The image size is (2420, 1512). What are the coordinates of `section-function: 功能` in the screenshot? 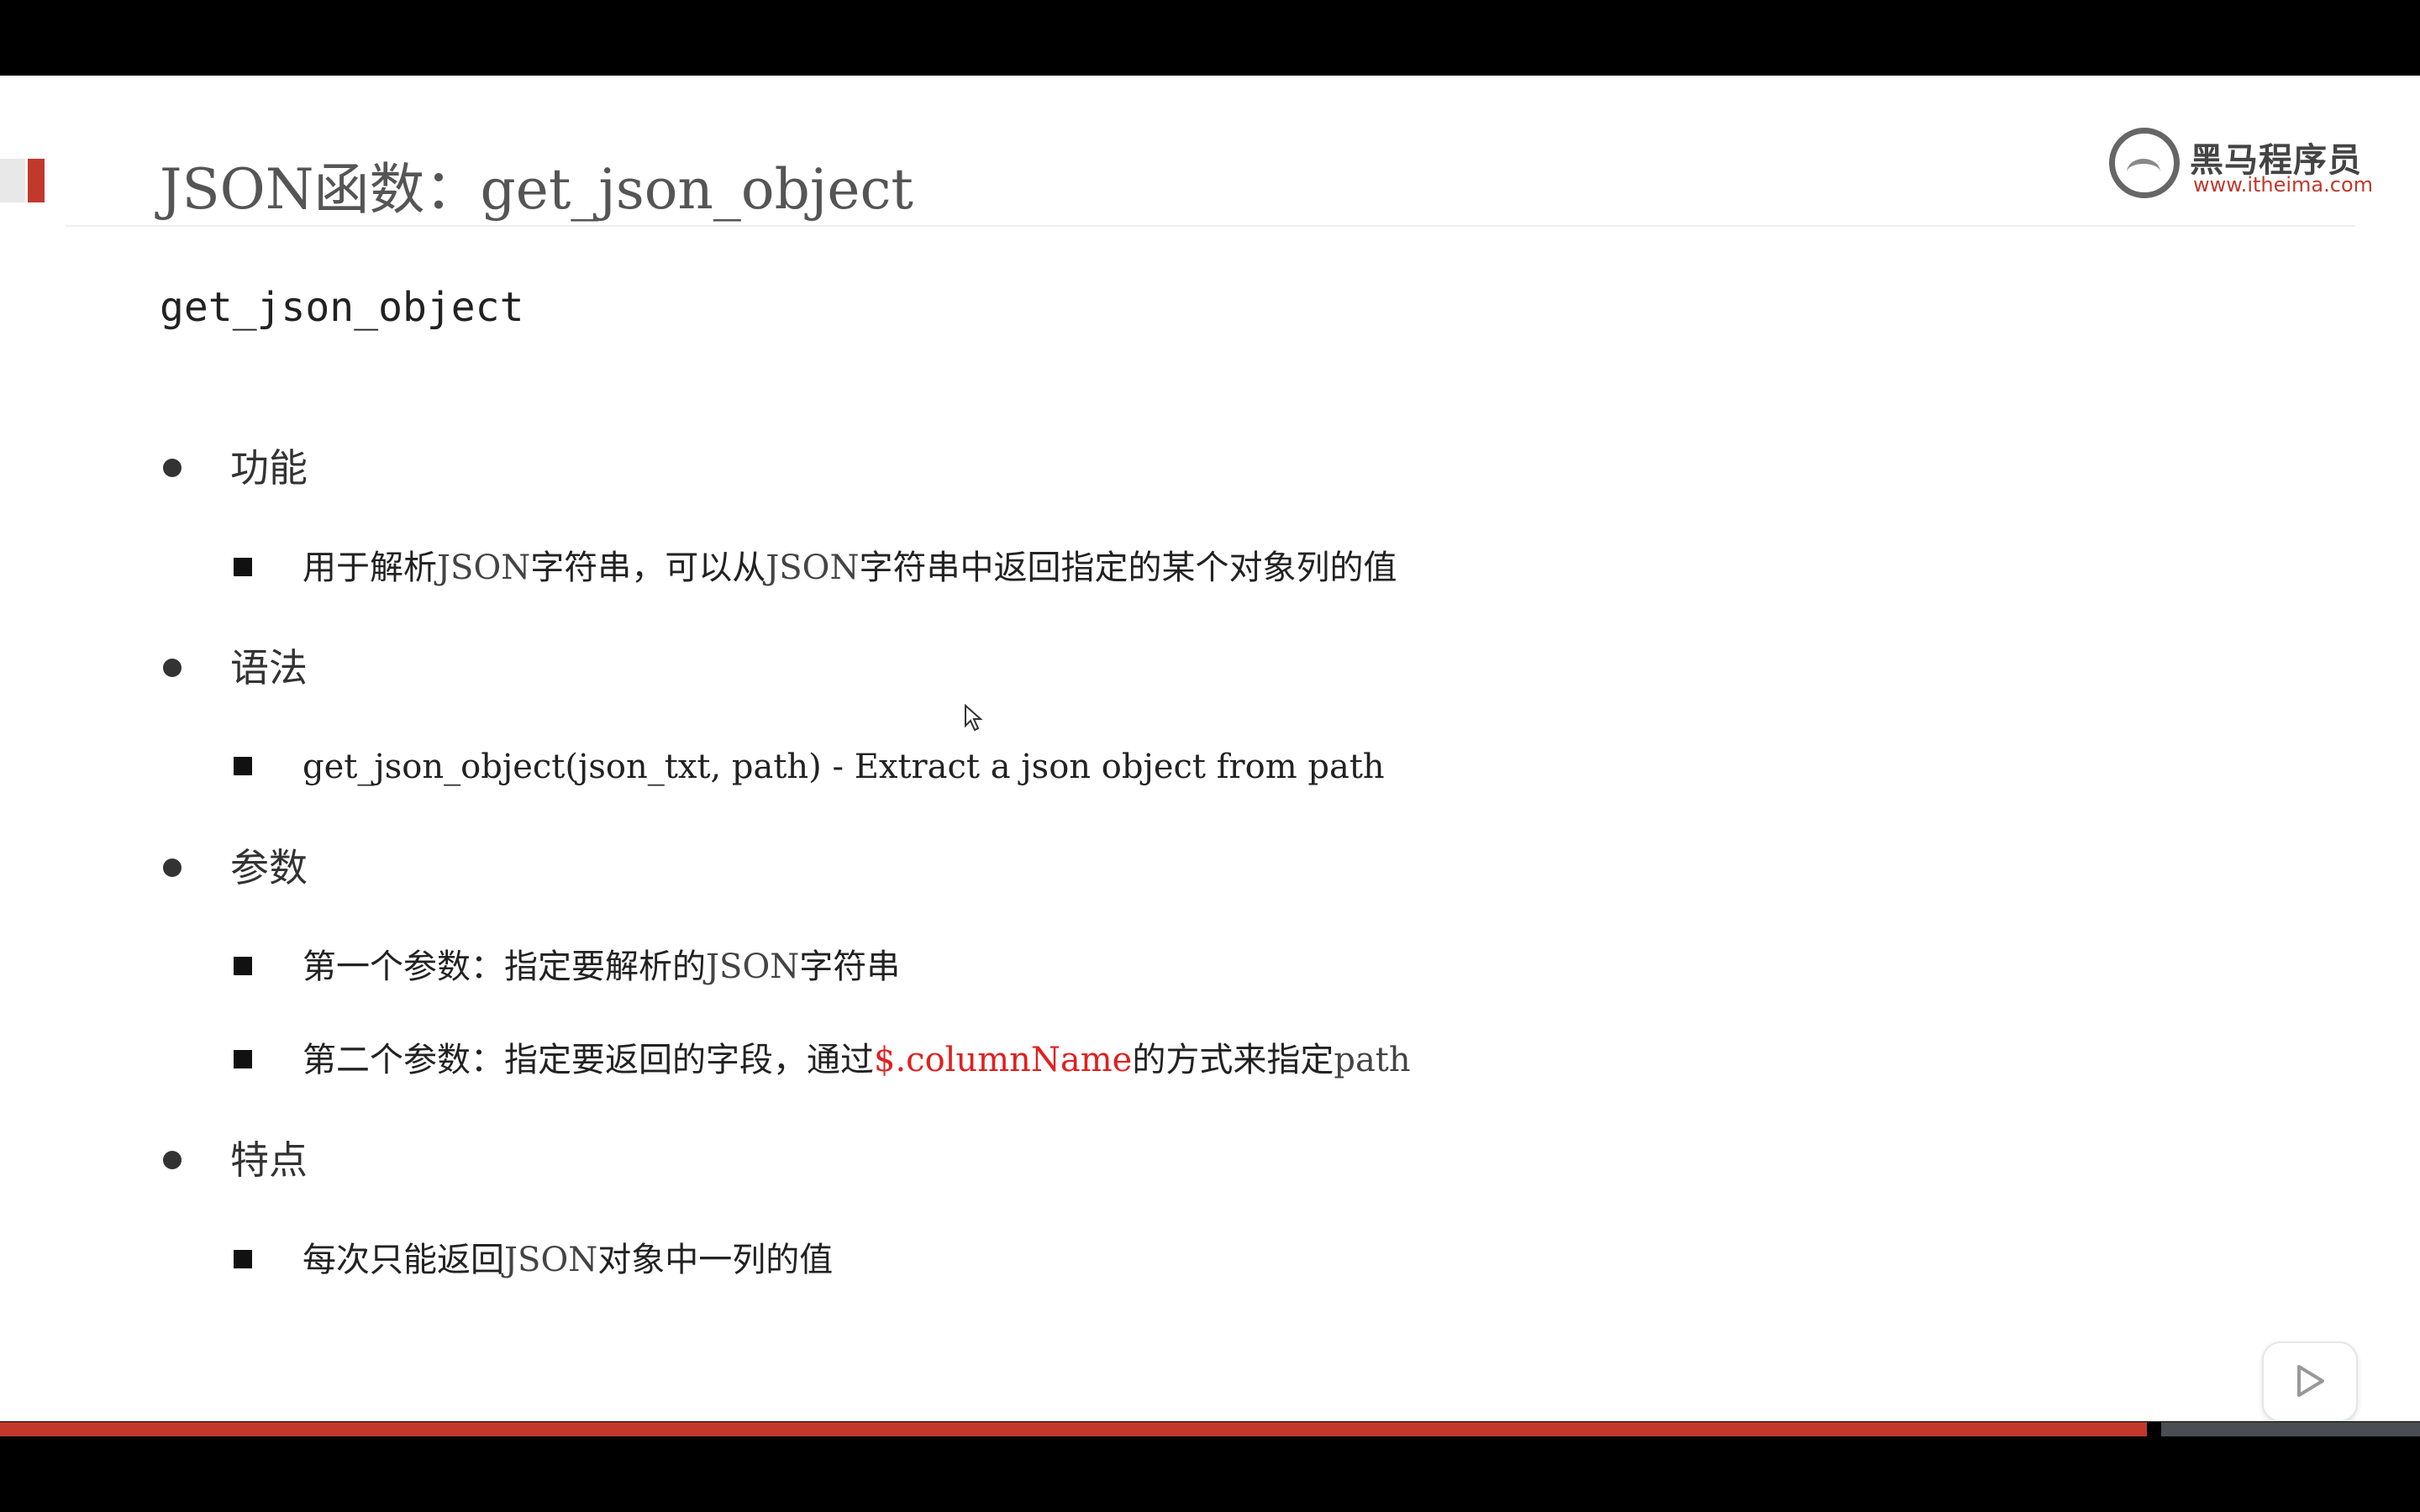 It's located at (1168, 467).